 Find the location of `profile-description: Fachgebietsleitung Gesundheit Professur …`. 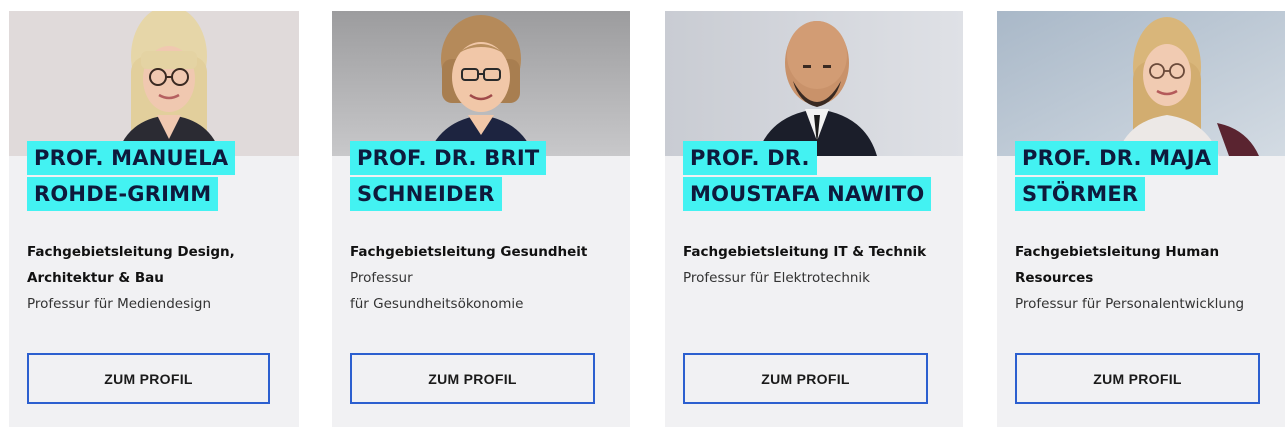

profile-description: Fachgebietsleitung Gesundheit Professur … is located at coordinates (485, 278).